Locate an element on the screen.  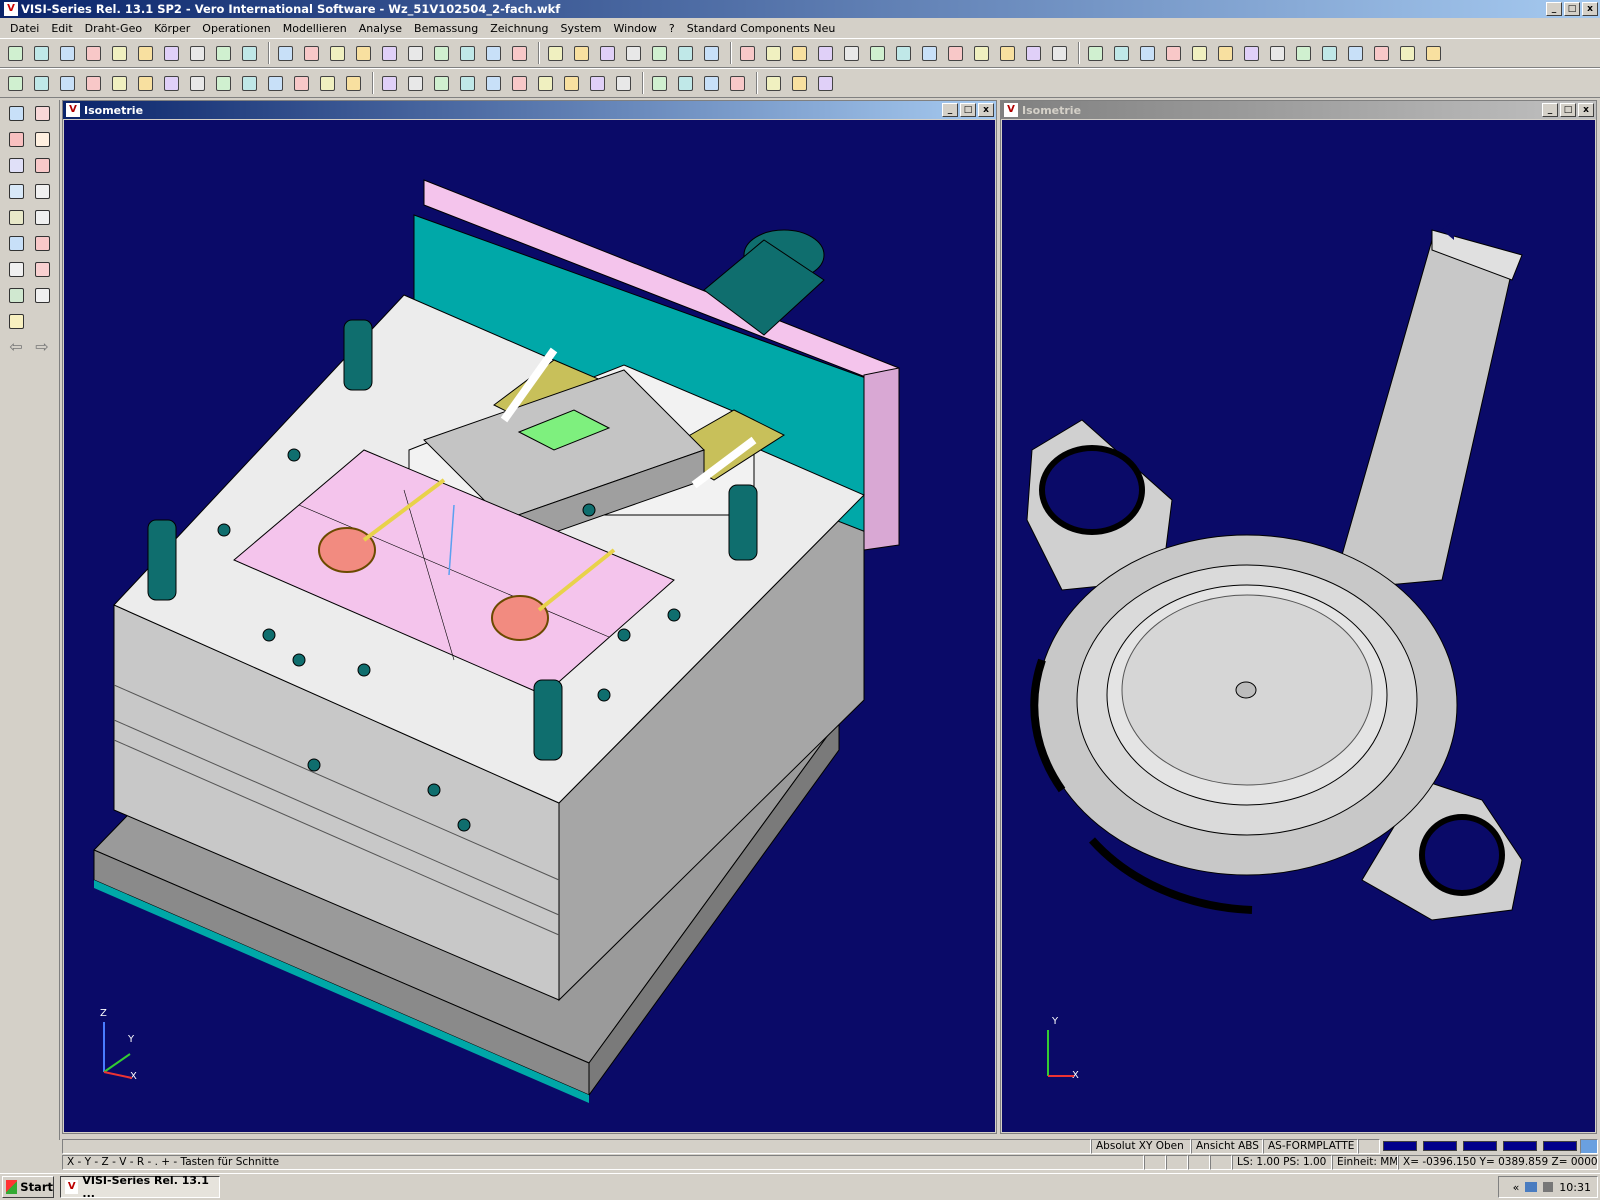
globe-icon is located at coordinates (1589, 1146).